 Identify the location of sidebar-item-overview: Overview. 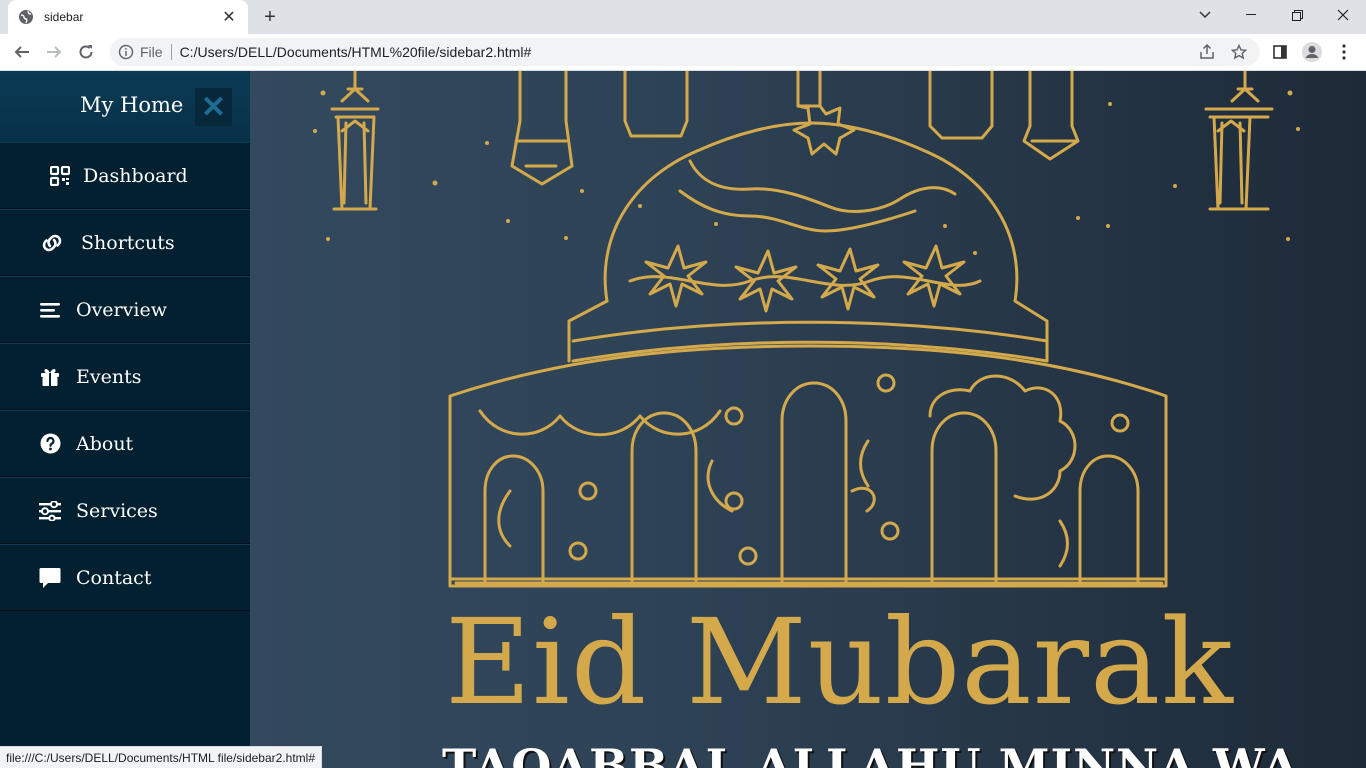
(125, 309).